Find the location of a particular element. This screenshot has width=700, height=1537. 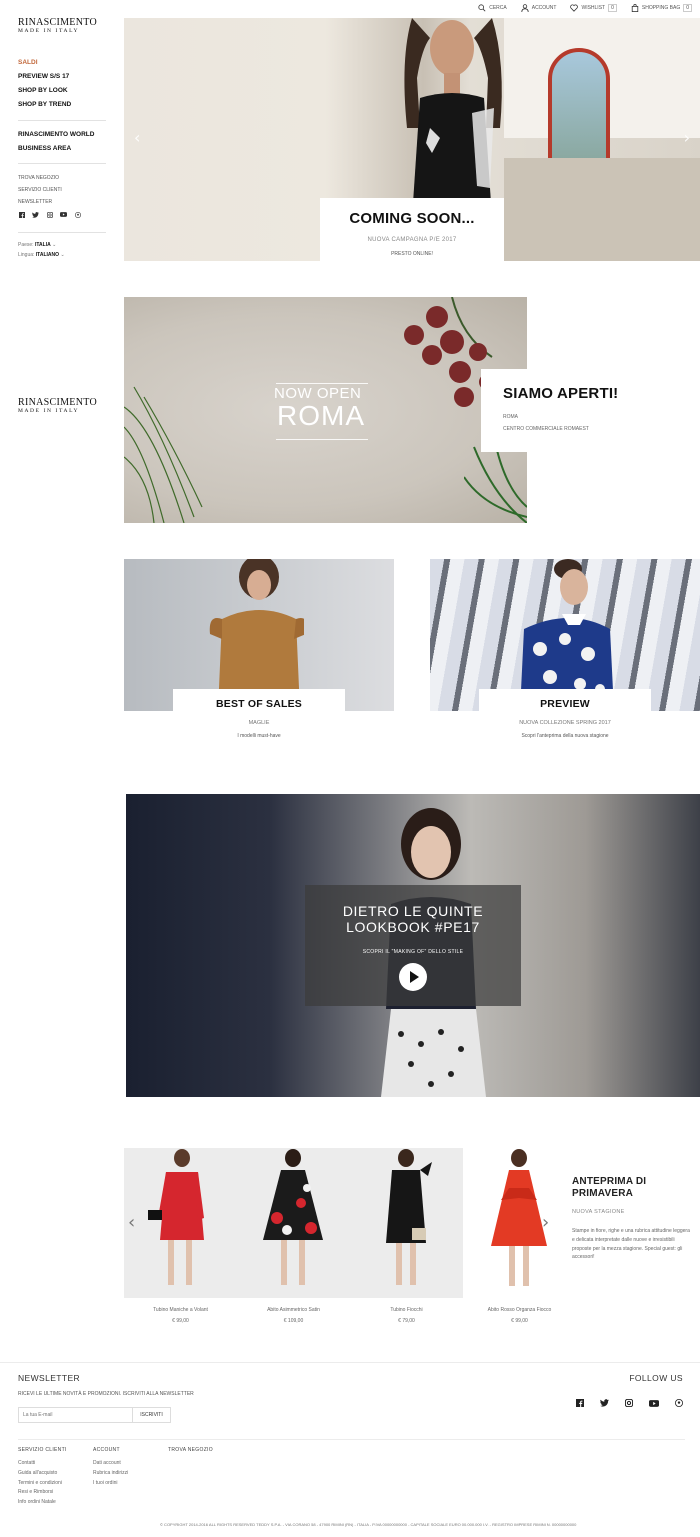

sidebar-item-shop-by-look: SHOP BY LOOK is located at coordinates (44, 91).